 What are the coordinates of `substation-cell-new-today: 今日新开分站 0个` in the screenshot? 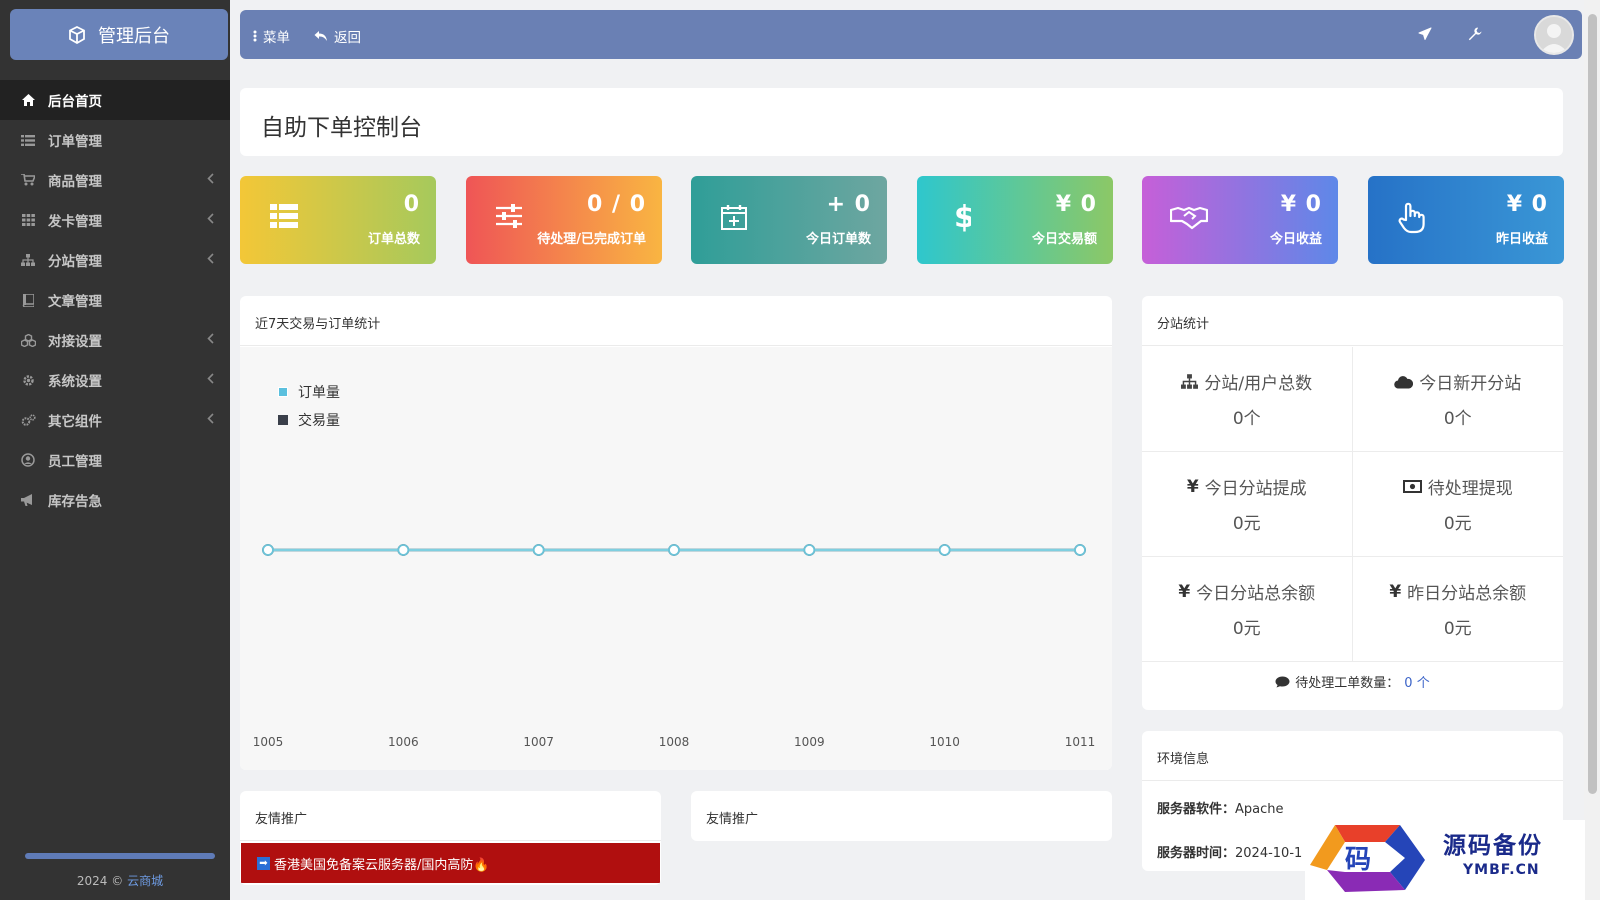 It's located at (1457, 399).